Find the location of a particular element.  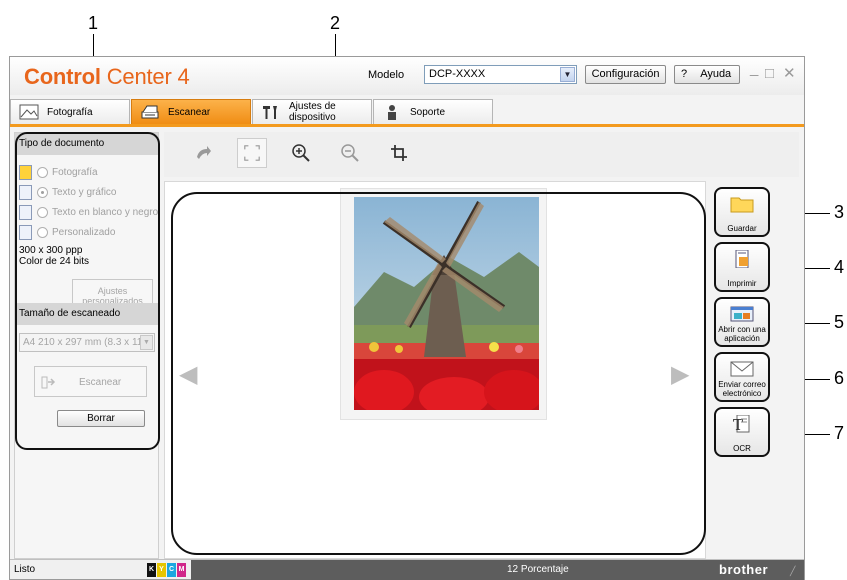

status-dark-area: K Y C M 12 Porcentaje brother ╱ is located at coordinates (475, 570).